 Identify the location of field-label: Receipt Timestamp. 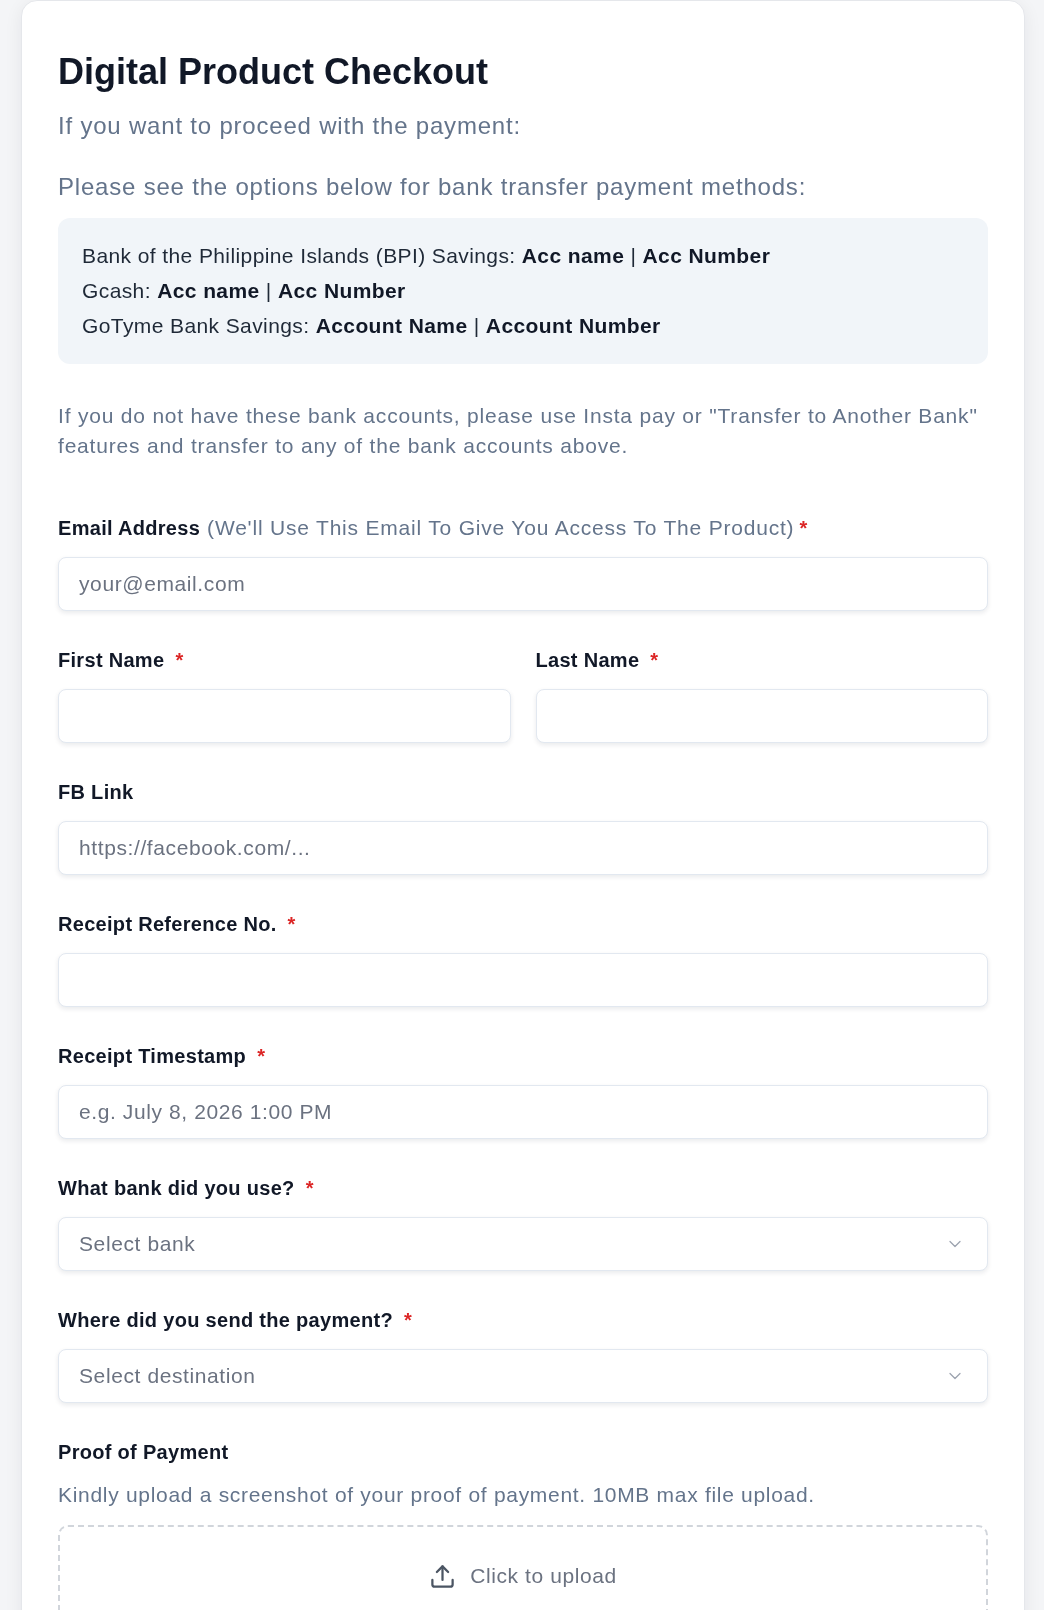
(152, 1056).